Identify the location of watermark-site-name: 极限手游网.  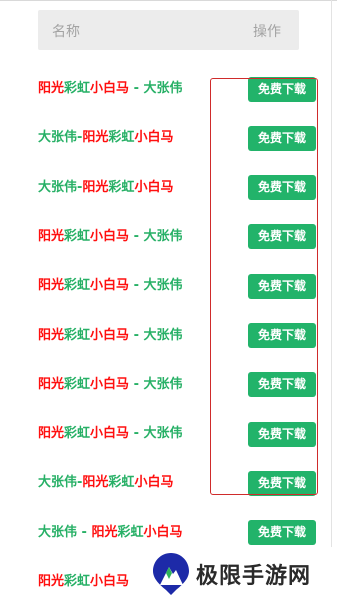
(254, 576).